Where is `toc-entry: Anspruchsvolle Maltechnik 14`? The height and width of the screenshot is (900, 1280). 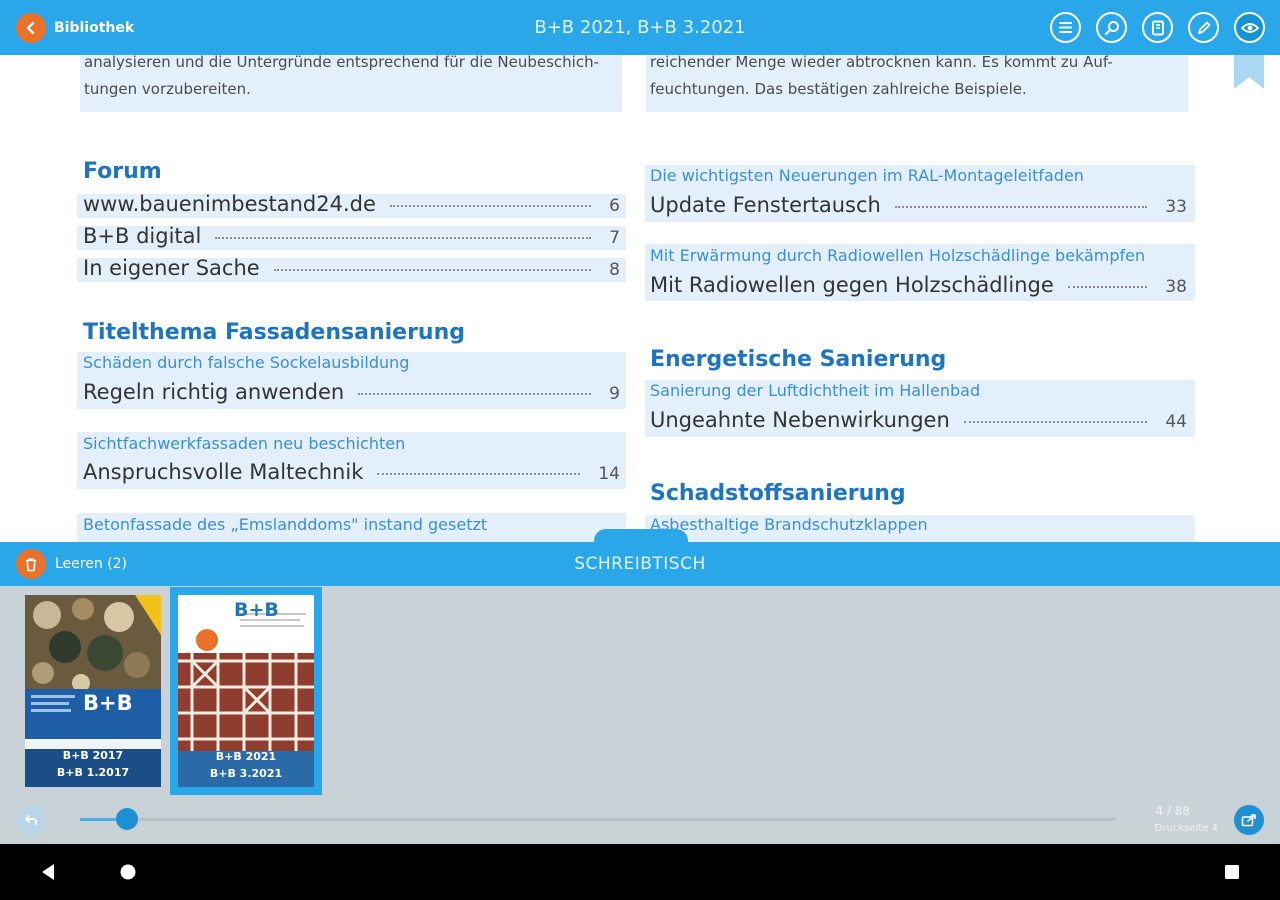
toc-entry: Anspruchsvolle Maltechnik 14 is located at coordinates (351, 472).